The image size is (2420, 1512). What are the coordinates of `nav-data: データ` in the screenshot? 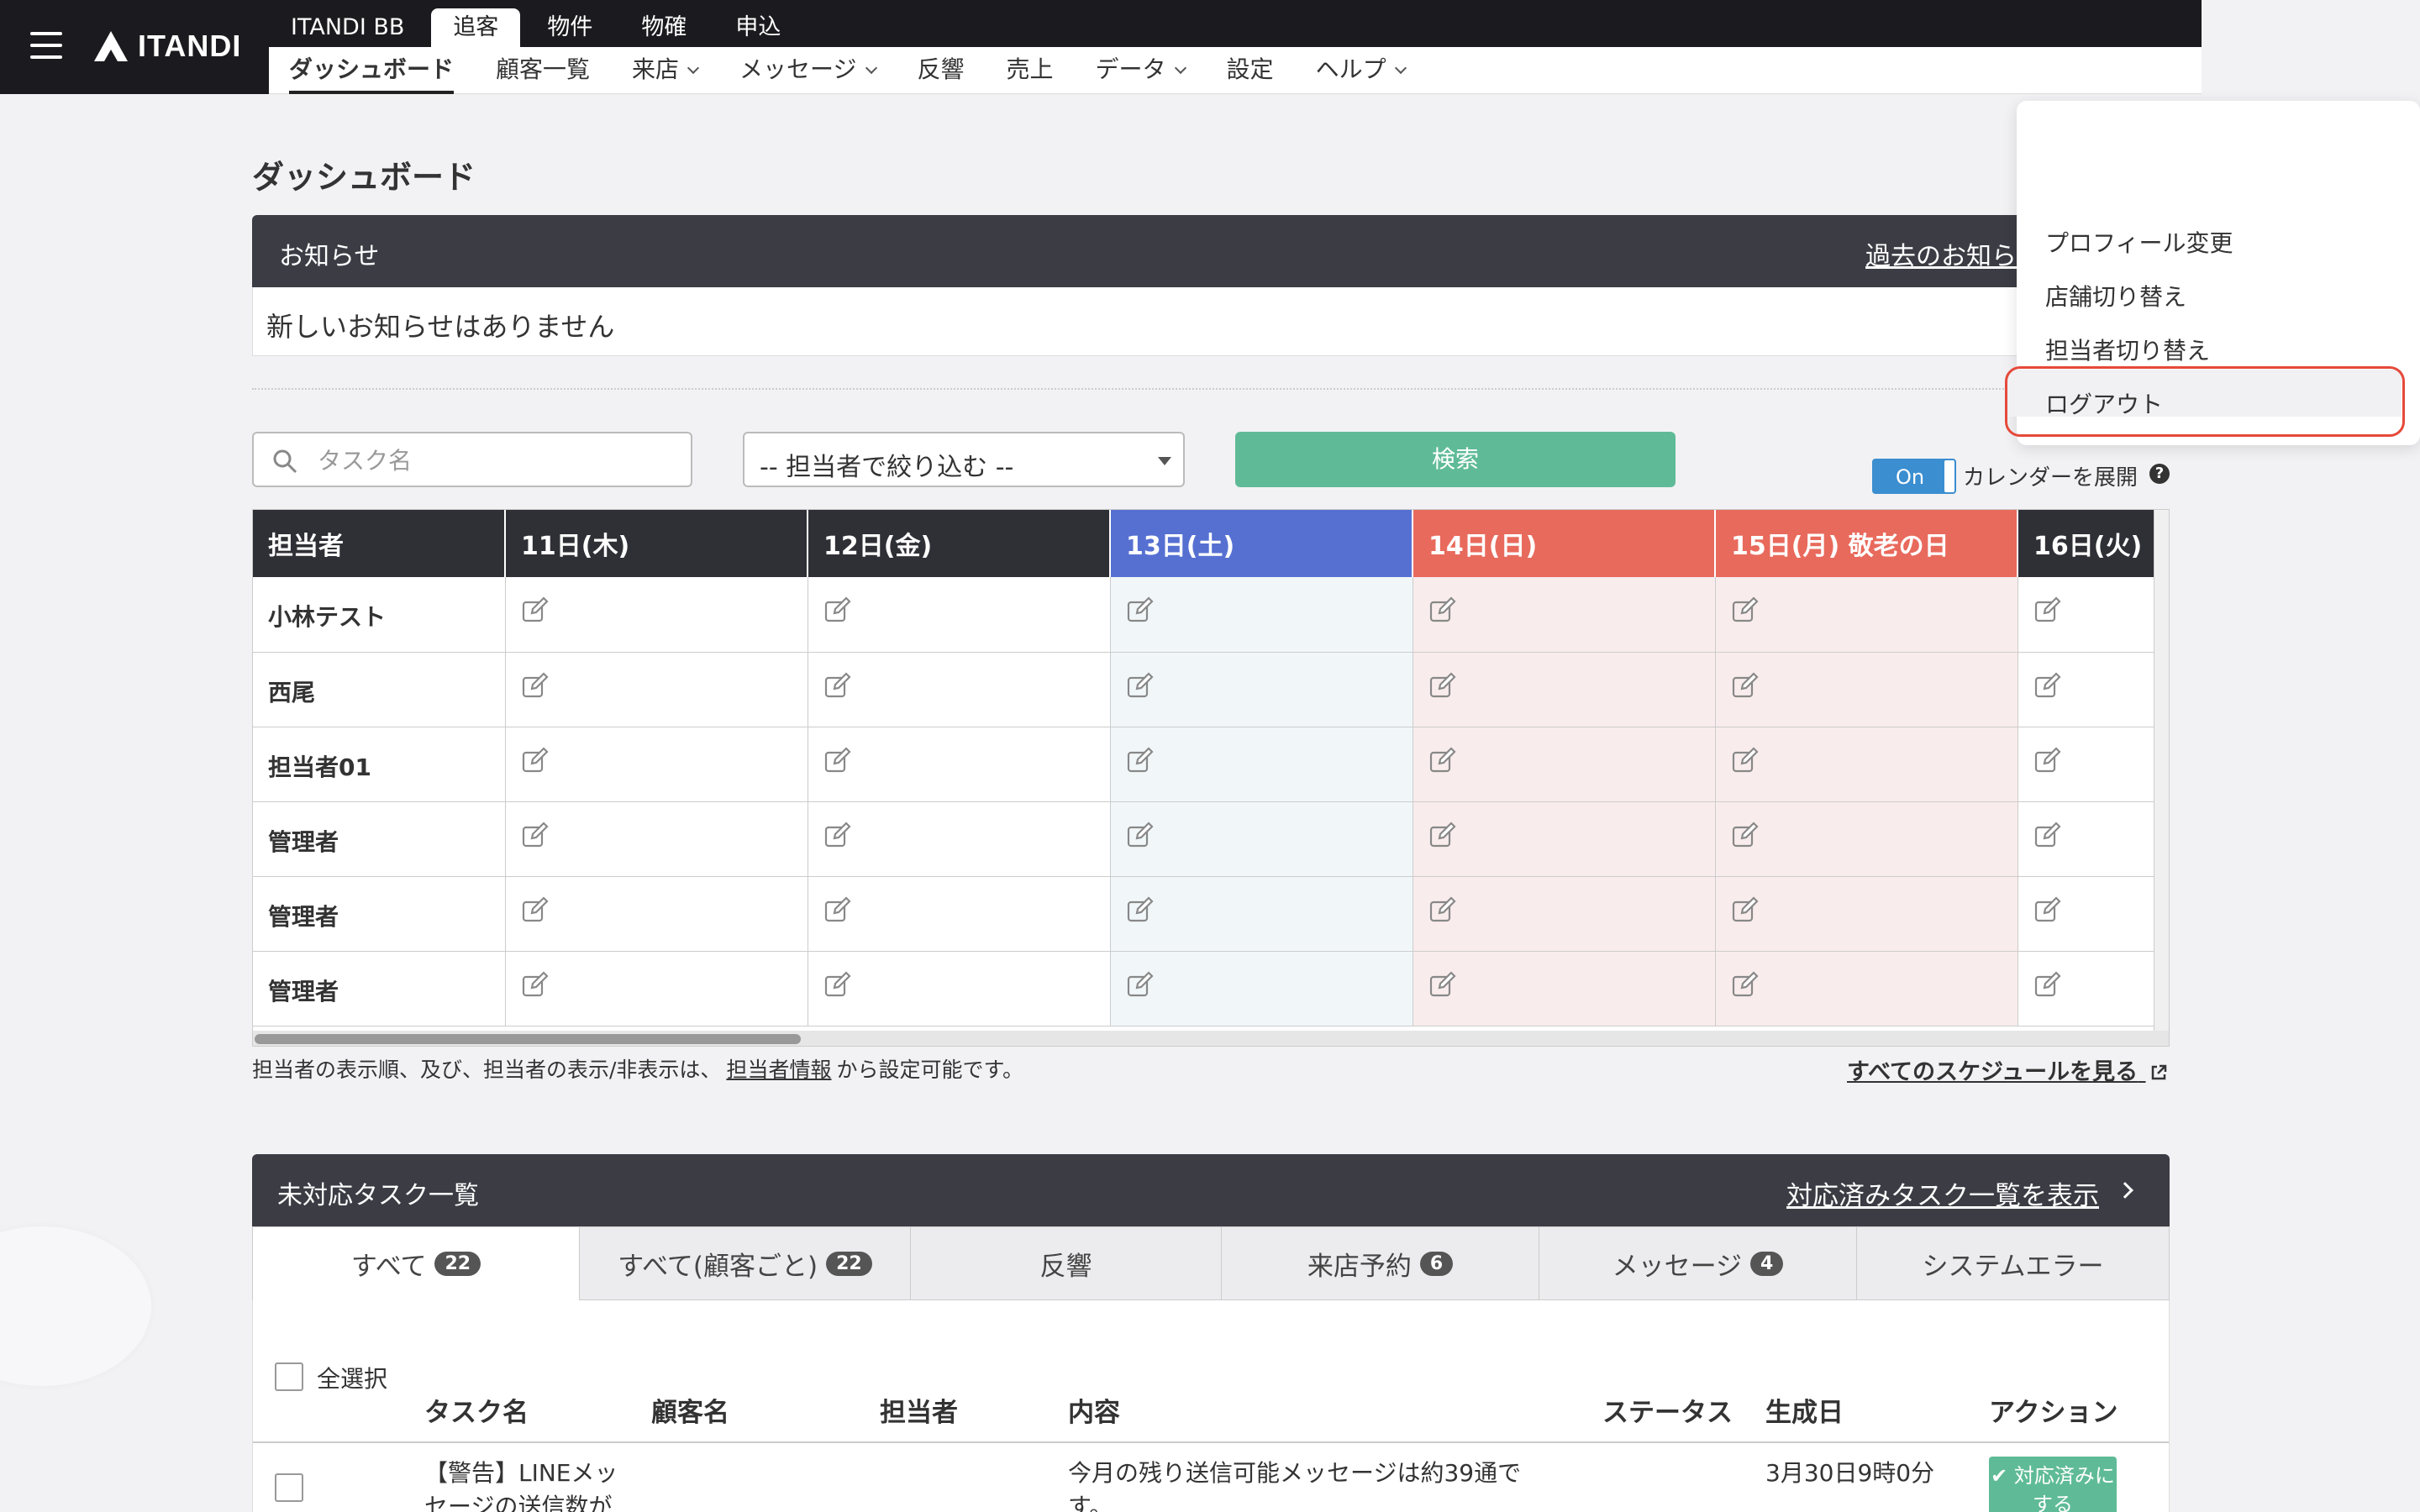 It's located at (1141, 70).